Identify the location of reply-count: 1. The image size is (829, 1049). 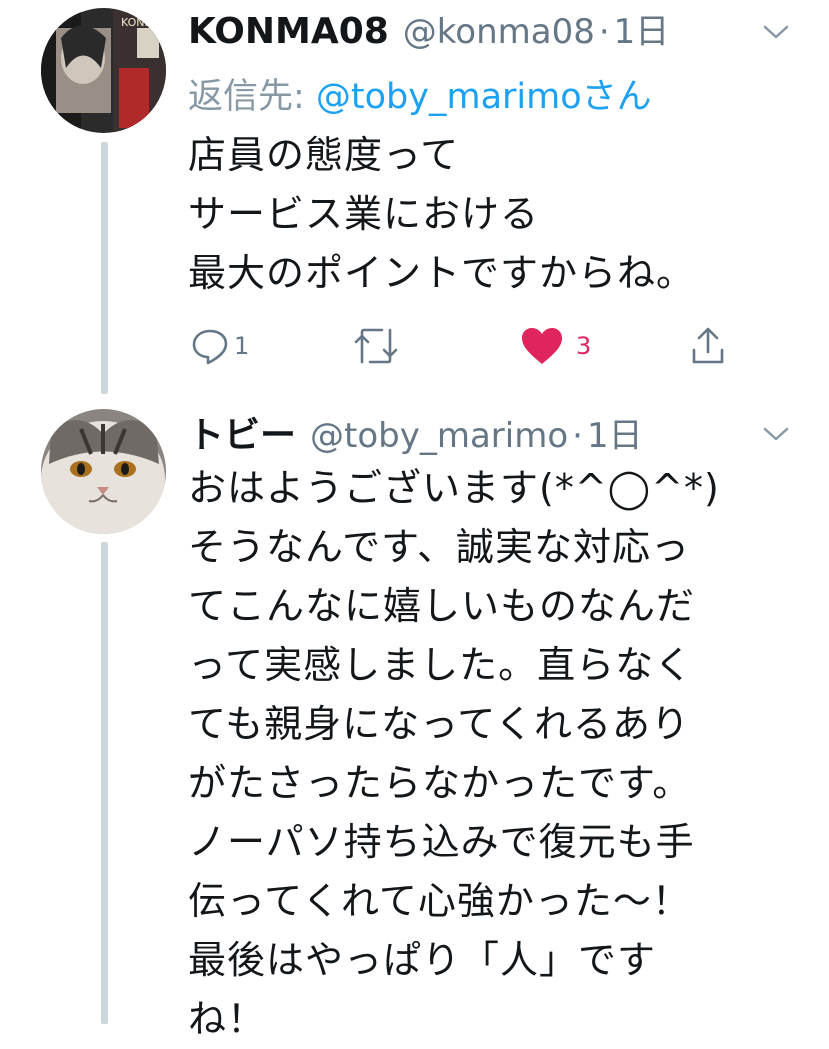
(242, 346).